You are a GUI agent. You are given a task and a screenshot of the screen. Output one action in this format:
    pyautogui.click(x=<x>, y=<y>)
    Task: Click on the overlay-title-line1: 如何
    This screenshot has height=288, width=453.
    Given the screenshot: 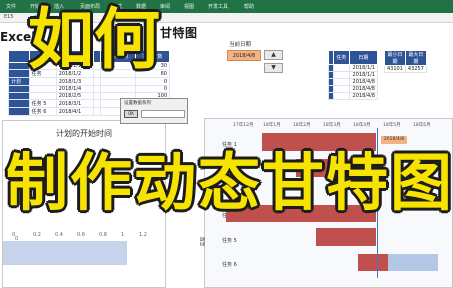 What is the action you would take?
    pyautogui.click(x=94, y=39)
    